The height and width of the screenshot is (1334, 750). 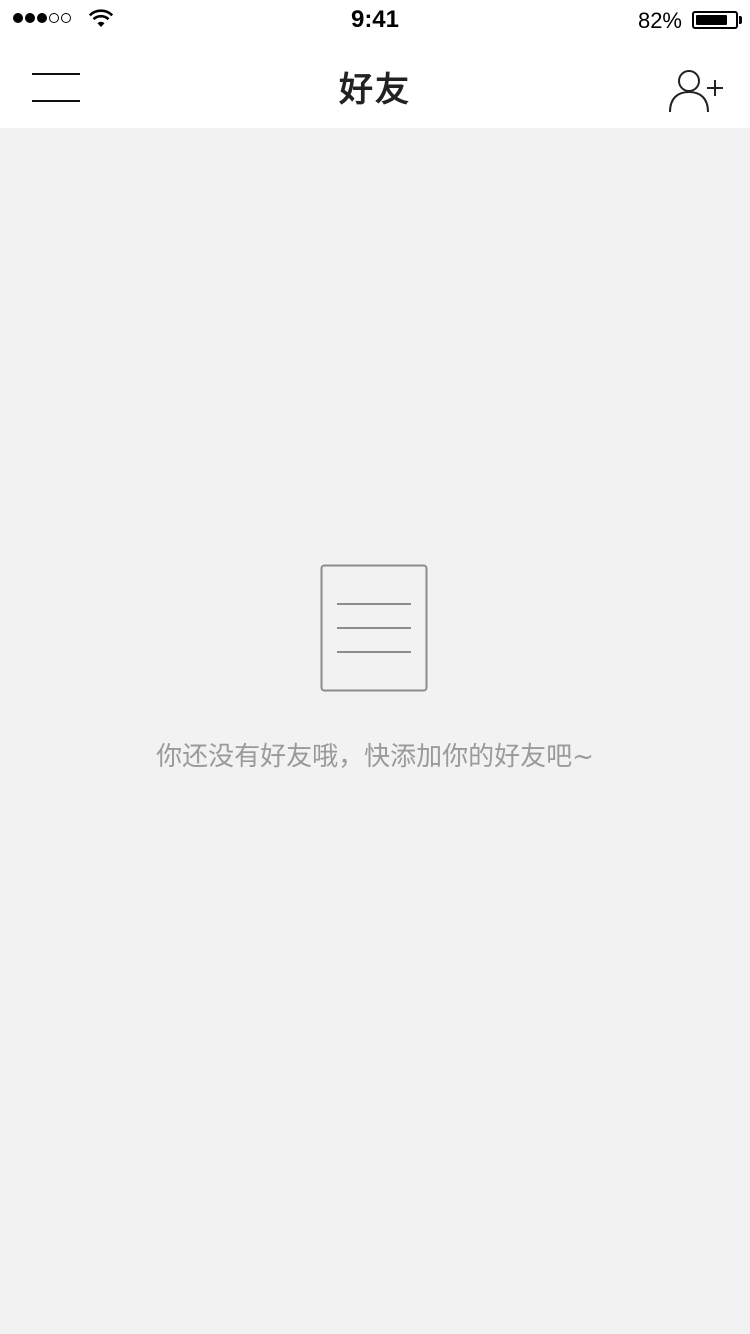 What do you see at coordinates (375, 757) in the screenshot?
I see `empty-message: 你还没有好友哦，快添加你的好友吧~` at bounding box center [375, 757].